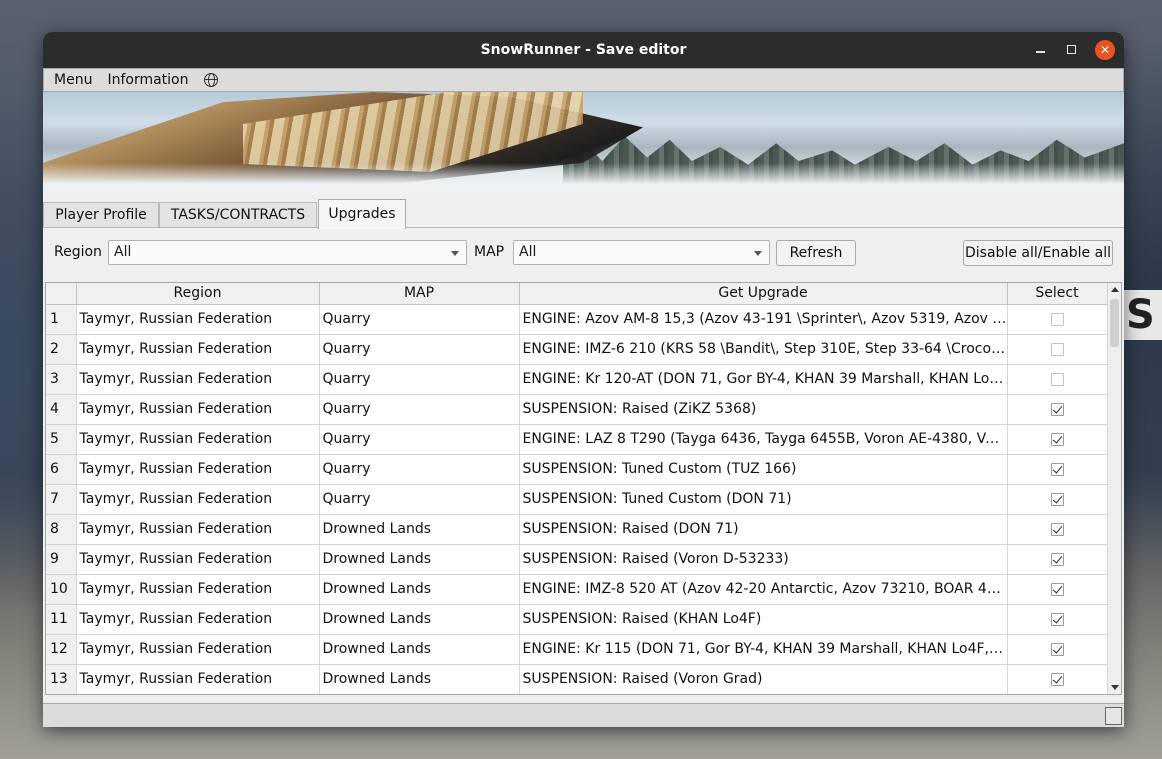  What do you see at coordinates (1071, 50) in the screenshot?
I see `maximize-icon` at bounding box center [1071, 50].